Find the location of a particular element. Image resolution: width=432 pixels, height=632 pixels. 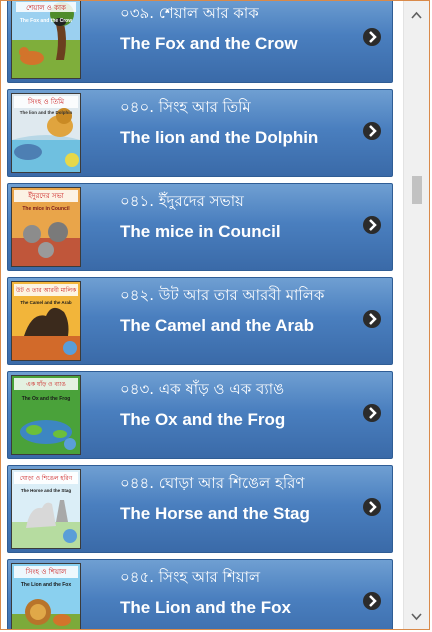

thumb-bn-text: ইঁদুরদের সভা is located at coordinates (46, 195).